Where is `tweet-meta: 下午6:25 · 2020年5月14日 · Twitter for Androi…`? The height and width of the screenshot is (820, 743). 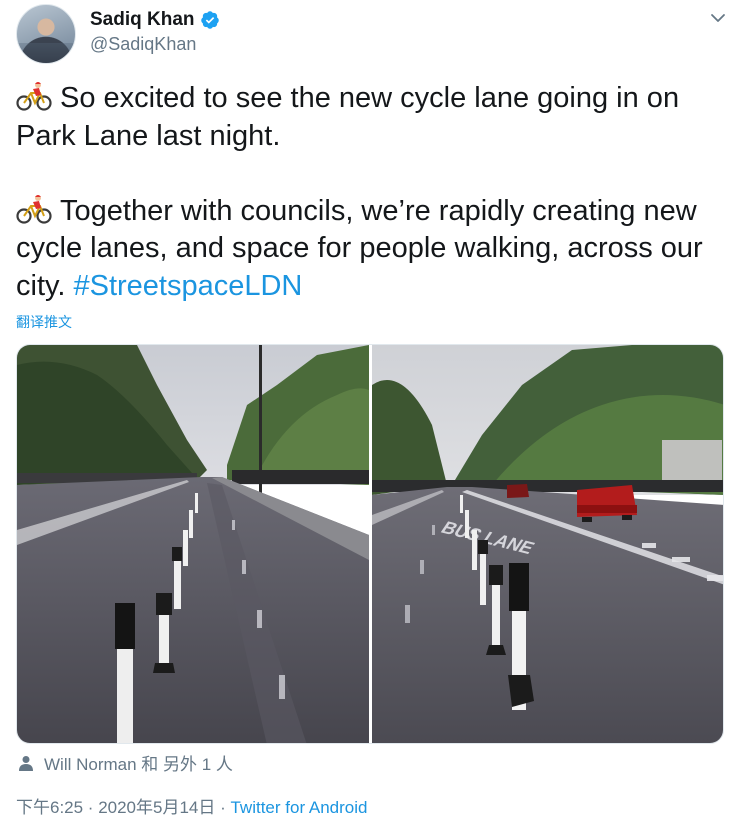 tweet-meta: 下午6:25 · 2020年5月14日 · Twitter for Androi… is located at coordinates (192, 805).